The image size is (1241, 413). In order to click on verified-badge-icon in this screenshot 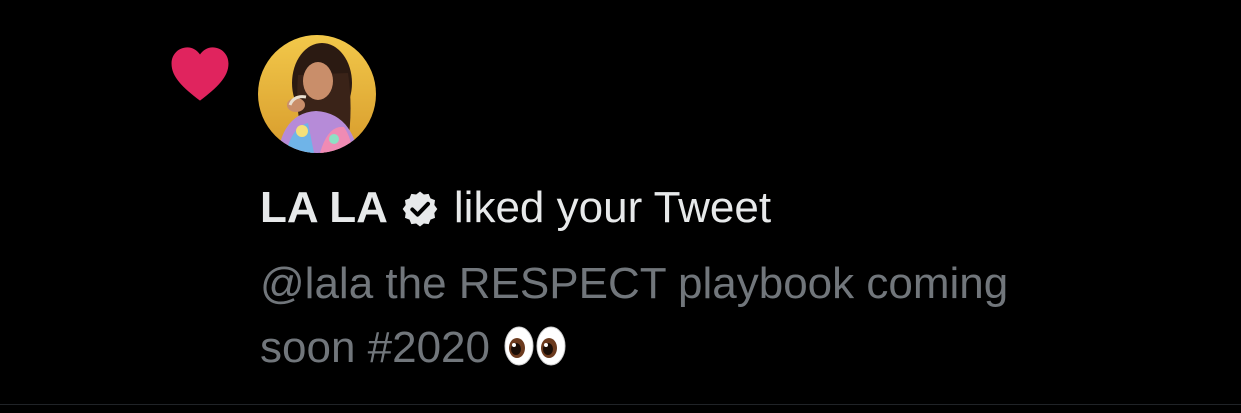, I will do `click(420, 209)`.